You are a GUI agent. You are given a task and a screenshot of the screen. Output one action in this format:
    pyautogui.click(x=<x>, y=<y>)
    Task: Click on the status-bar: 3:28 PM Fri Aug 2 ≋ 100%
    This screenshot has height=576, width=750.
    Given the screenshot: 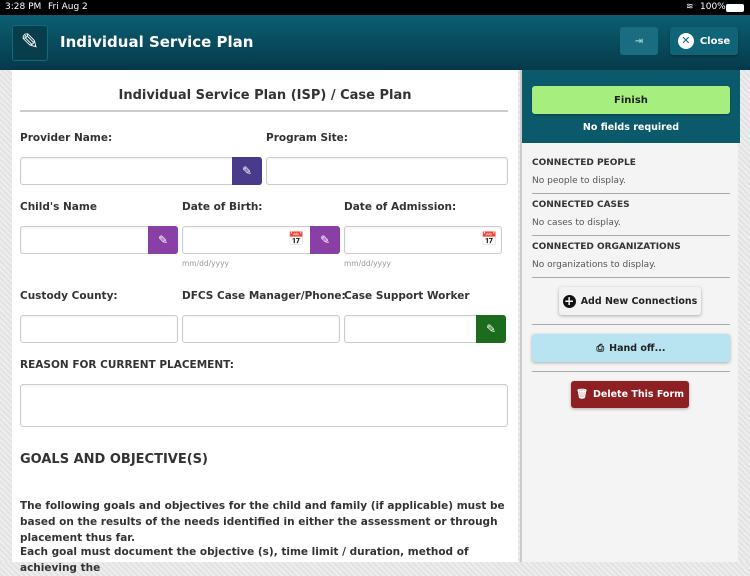 What is the action you would take?
    pyautogui.click(x=375, y=7)
    